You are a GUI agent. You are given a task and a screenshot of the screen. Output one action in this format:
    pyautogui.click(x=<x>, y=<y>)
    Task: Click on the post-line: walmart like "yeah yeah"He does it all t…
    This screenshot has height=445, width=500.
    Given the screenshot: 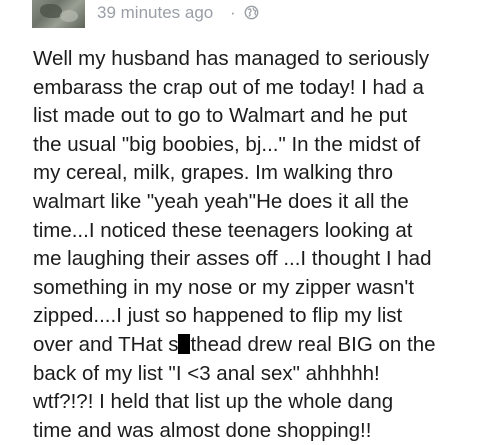 What is the action you would take?
    pyautogui.click(x=221, y=201)
    